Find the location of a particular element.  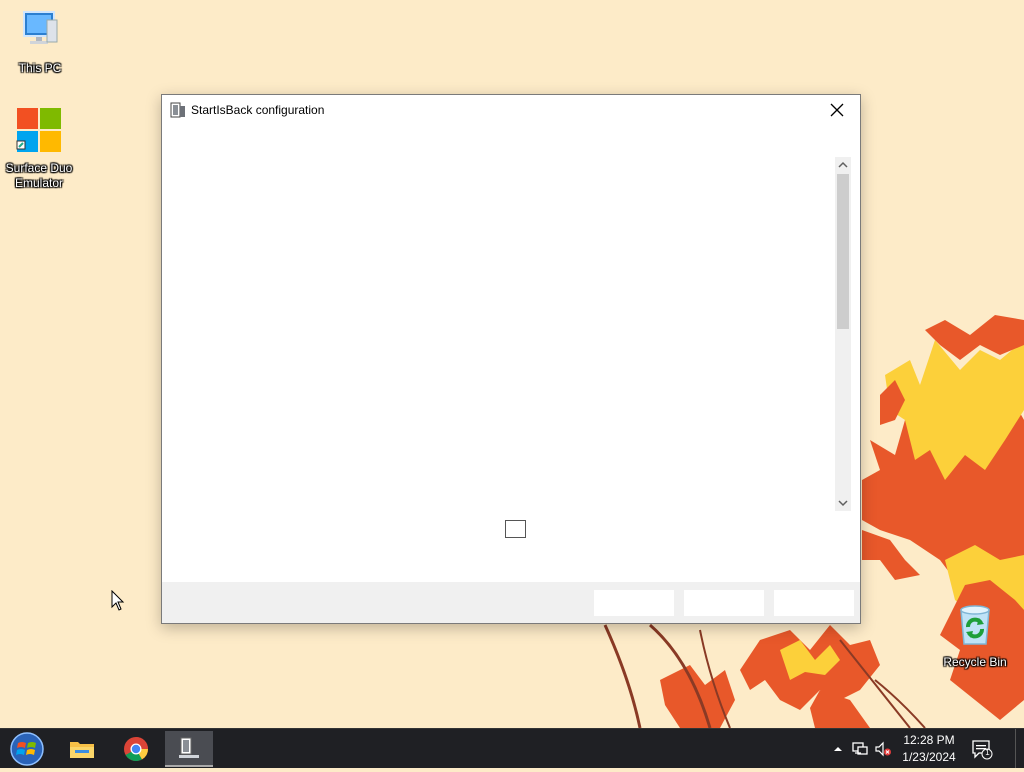

taskbar-clock: 12:28 PM 1/23/2024 is located at coordinates (929, 749).